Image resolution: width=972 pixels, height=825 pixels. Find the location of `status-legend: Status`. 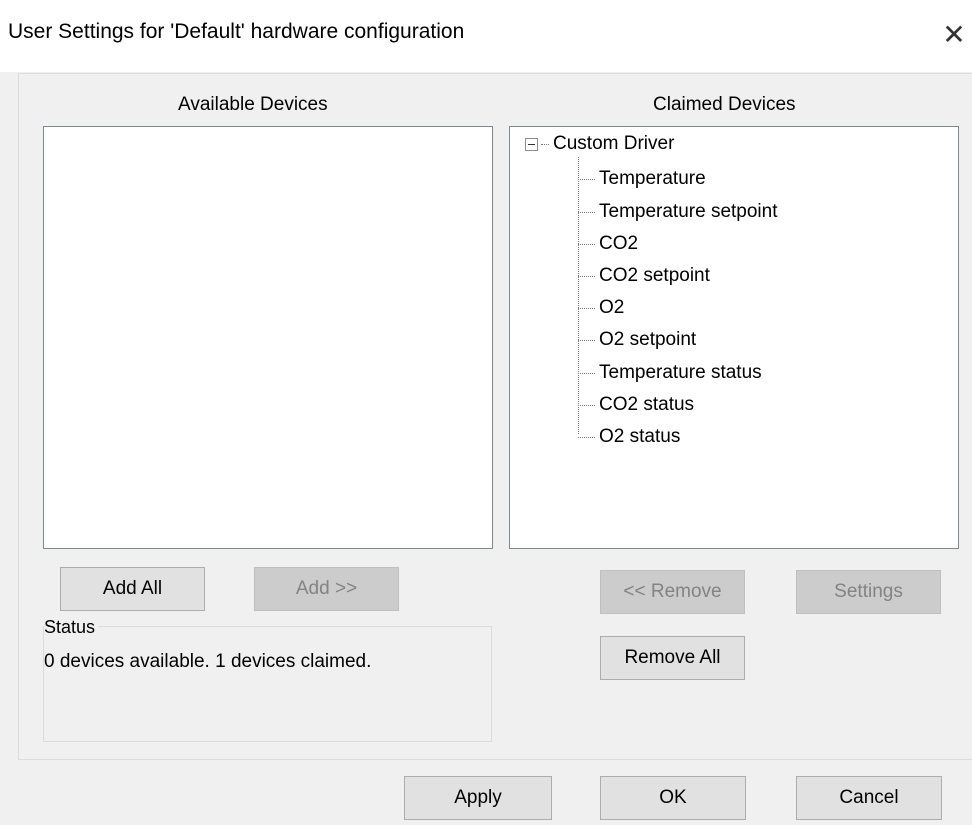

status-legend: Status is located at coordinates (71, 627).